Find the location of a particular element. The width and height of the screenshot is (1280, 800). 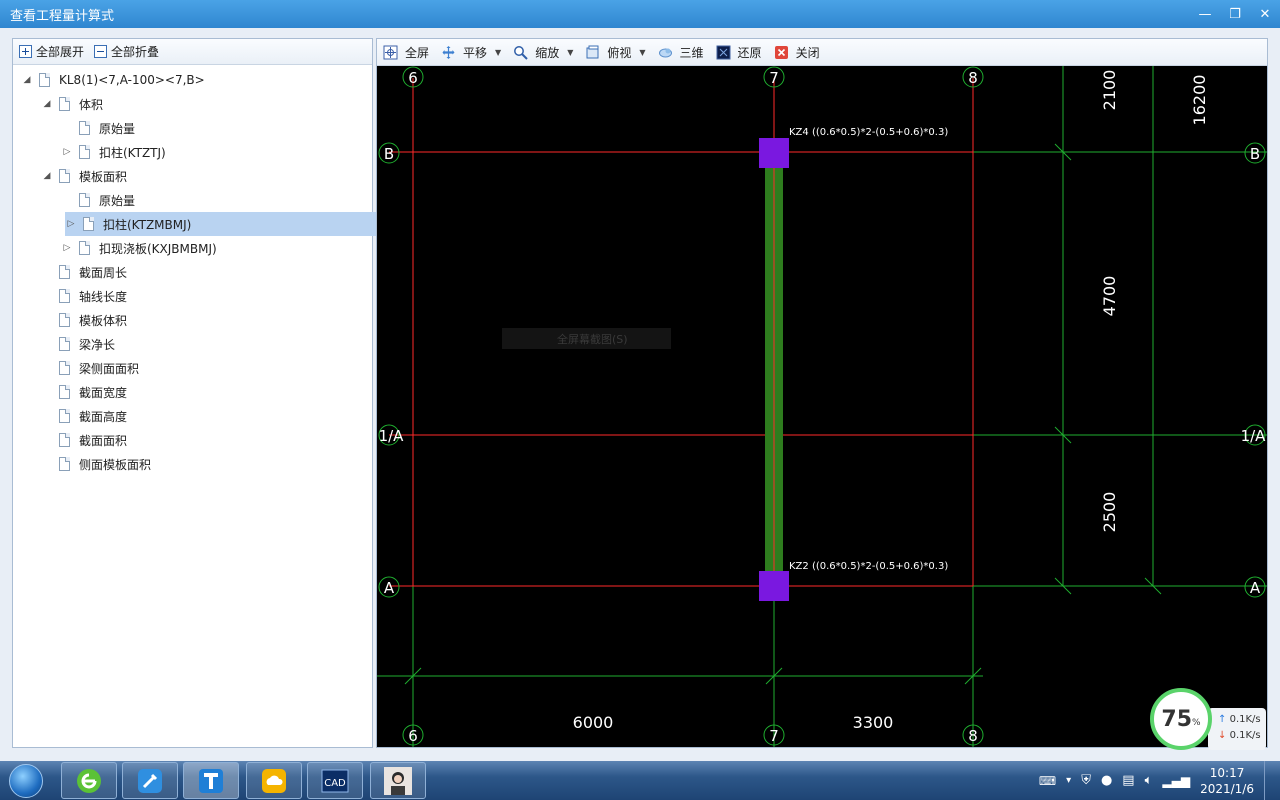

percent-sign: % is located at coordinates (1196, 723).